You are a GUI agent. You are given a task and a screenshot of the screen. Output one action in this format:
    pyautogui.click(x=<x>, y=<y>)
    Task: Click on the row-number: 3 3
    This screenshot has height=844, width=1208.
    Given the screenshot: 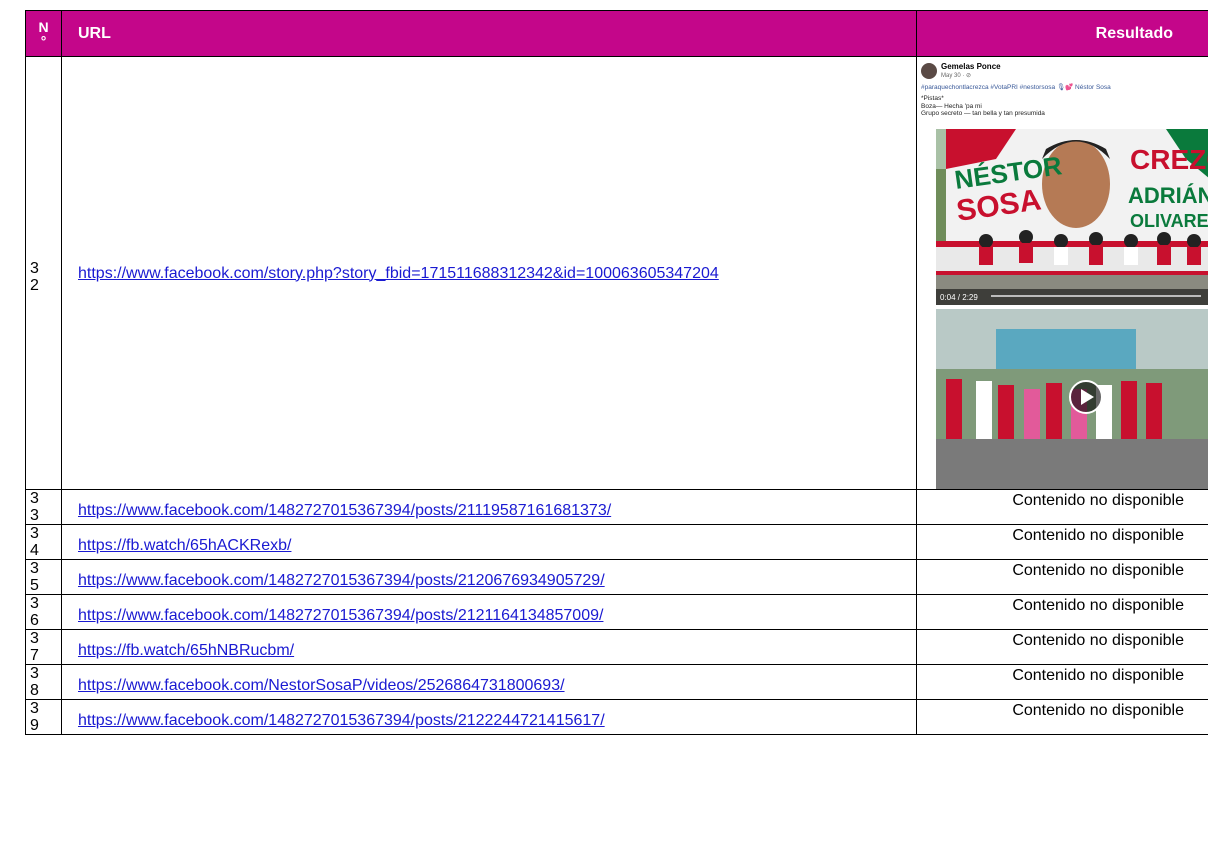 What is the action you would take?
    pyautogui.click(x=43, y=507)
    